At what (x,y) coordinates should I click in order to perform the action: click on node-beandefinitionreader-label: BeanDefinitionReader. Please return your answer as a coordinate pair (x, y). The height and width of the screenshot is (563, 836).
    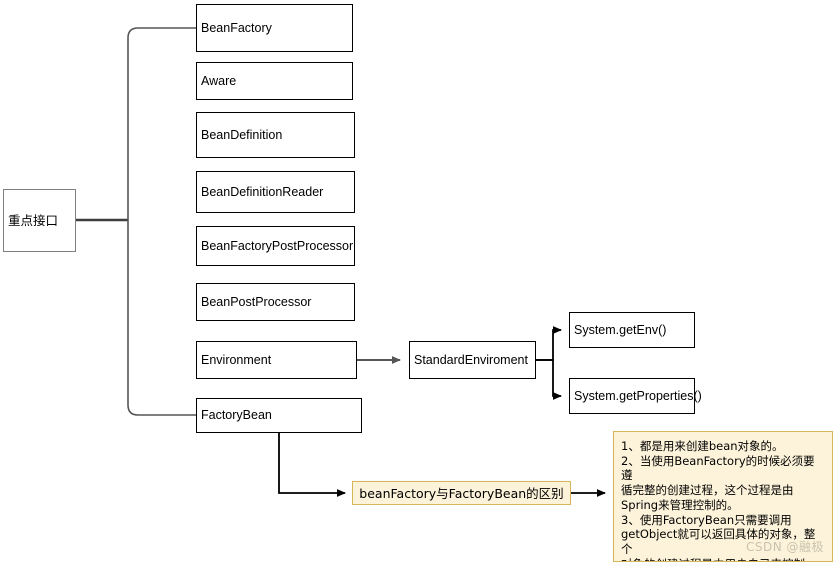
    Looking at the image, I should click on (262, 191).